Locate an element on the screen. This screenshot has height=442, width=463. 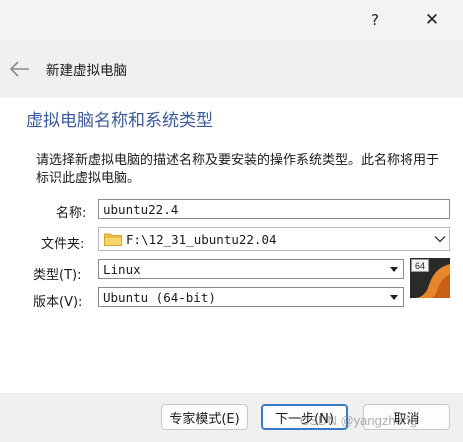
watermark: CSDN @yangzhong is located at coordinates (359, 420).